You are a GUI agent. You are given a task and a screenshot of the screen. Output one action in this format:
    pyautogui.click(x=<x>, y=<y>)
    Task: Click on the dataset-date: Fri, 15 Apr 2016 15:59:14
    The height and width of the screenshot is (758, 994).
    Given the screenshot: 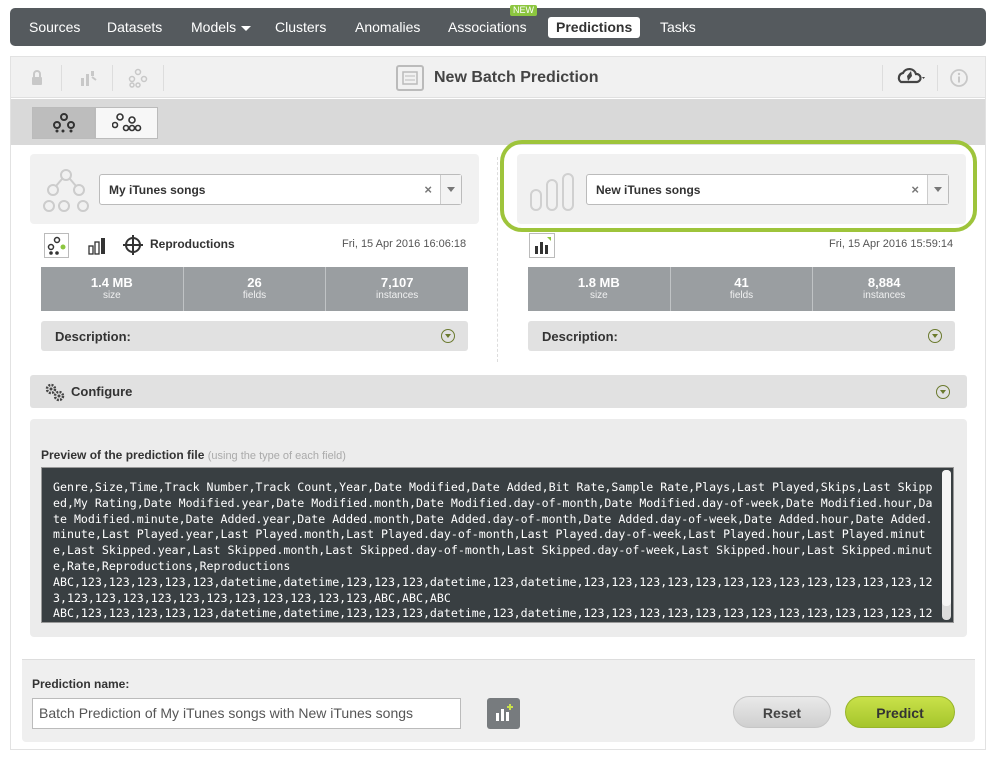 What is the action you would take?
    pyautogui.click(x=891, y=244)
    